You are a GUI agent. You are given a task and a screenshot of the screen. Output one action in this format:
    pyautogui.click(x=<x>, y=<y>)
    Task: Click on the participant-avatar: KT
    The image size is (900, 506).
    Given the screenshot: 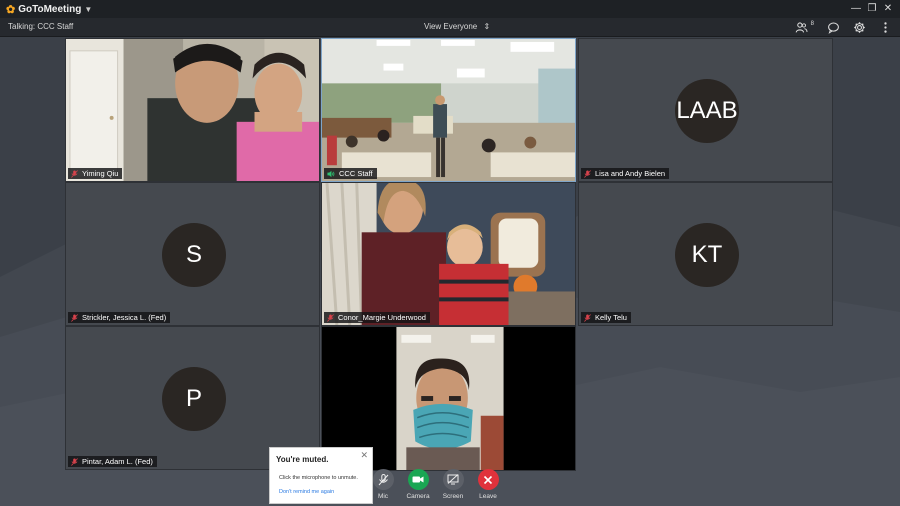 What is the action you would take?
    pyautogui.click(x=707, y=255)
    